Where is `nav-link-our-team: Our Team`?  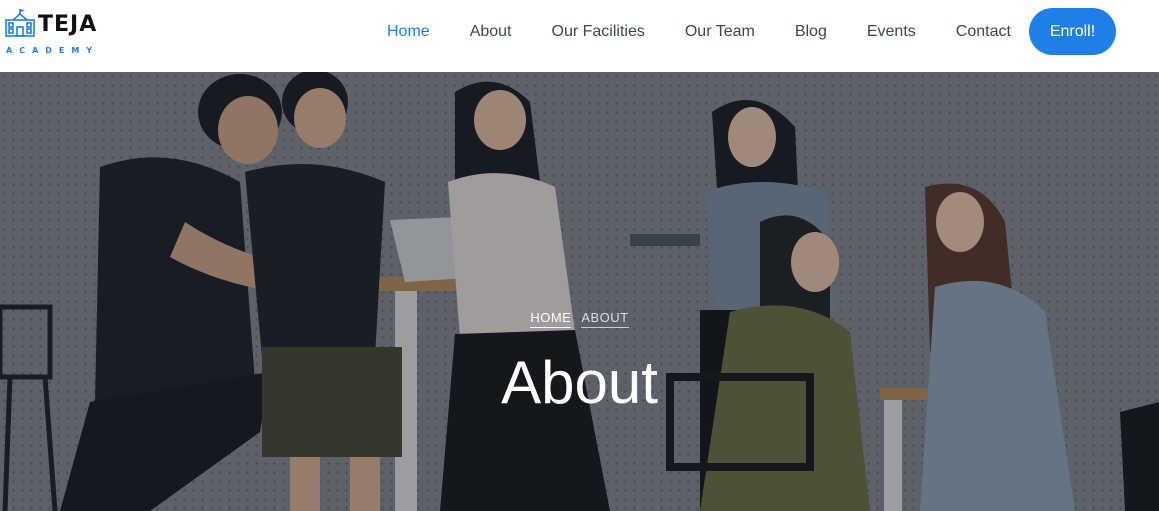
nav-link-our-team: Our Team is located at coordinates (720, 32).